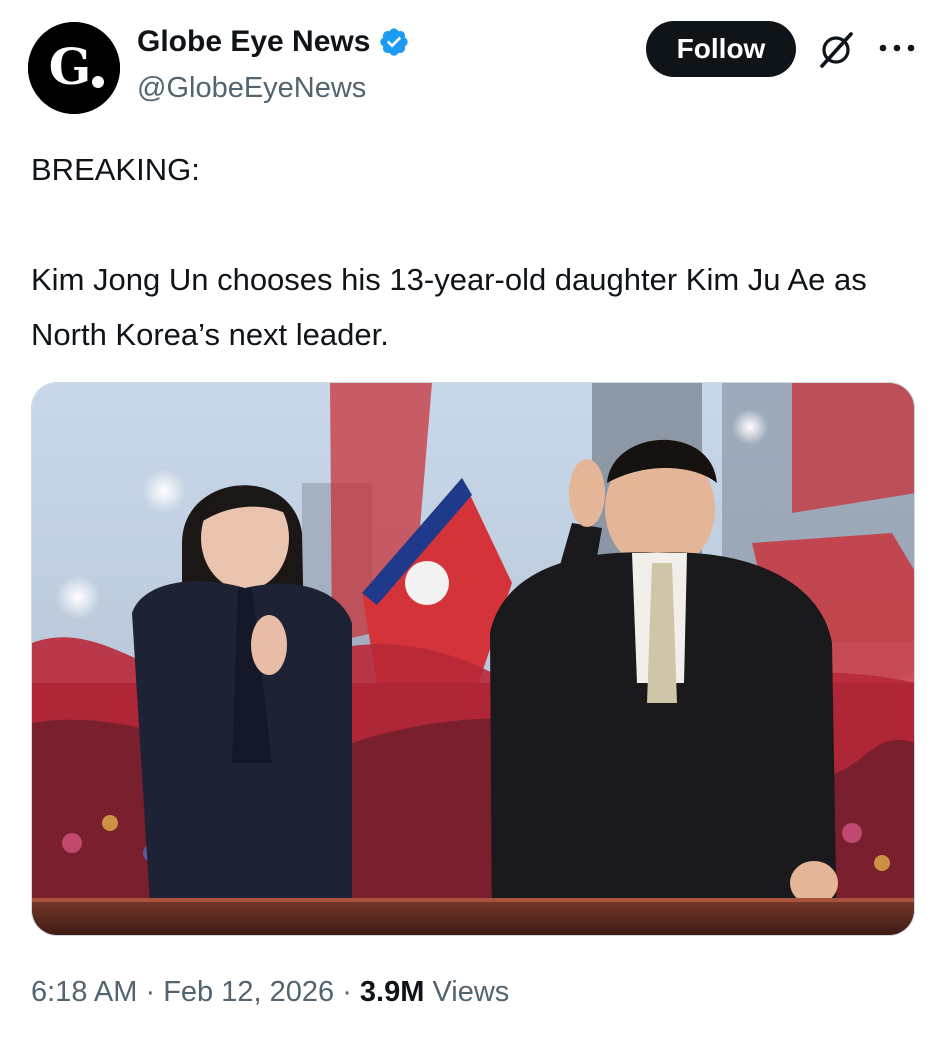 The height and width of the screenshot is (1044, 947). Describe the element at coordinates (897, 48) in the screenshot. I see `more-icon` at that location.